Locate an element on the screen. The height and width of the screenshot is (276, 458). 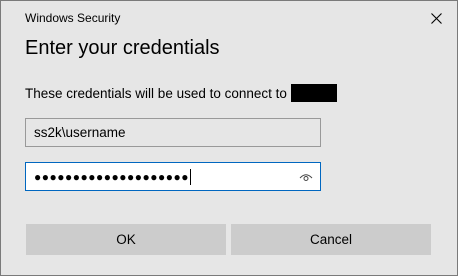
password-field: ●●●●●●●●●●●●●●●●●●●● is located at coordinates (173, 176).